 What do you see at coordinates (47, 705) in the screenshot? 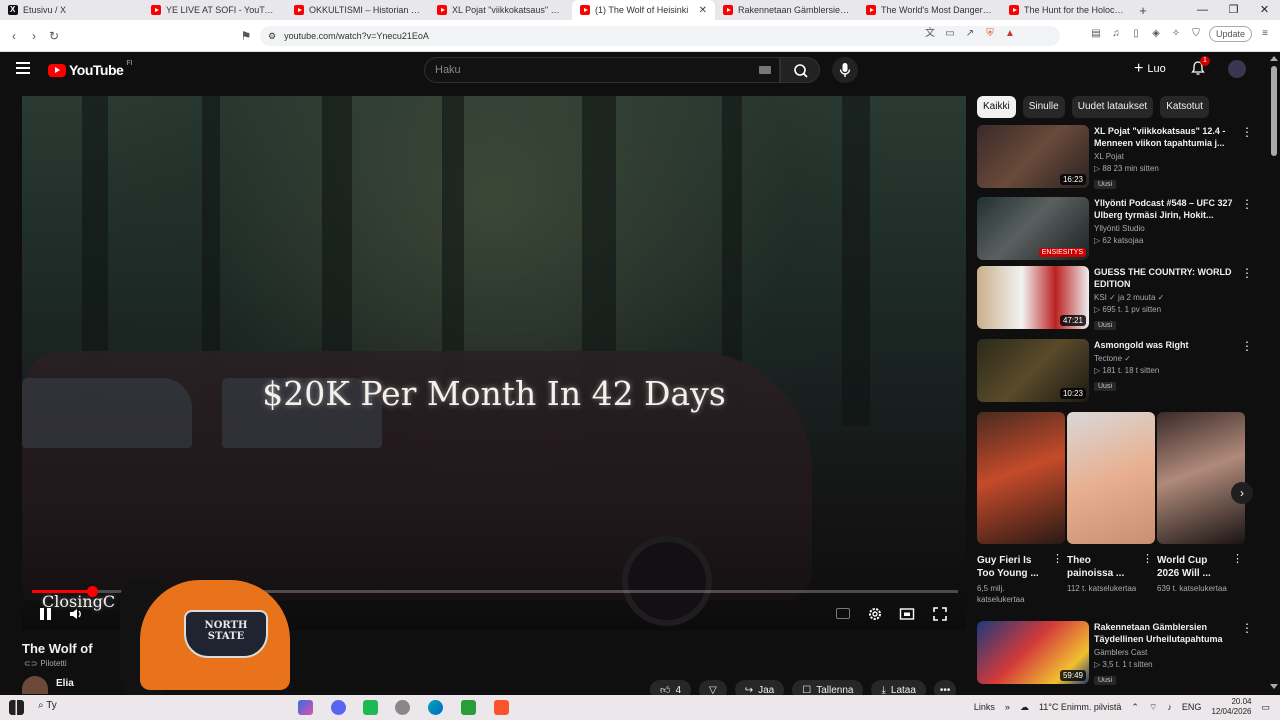
I see `taskbar-search: ⌕ Ty` at bounding box center [47, 705].